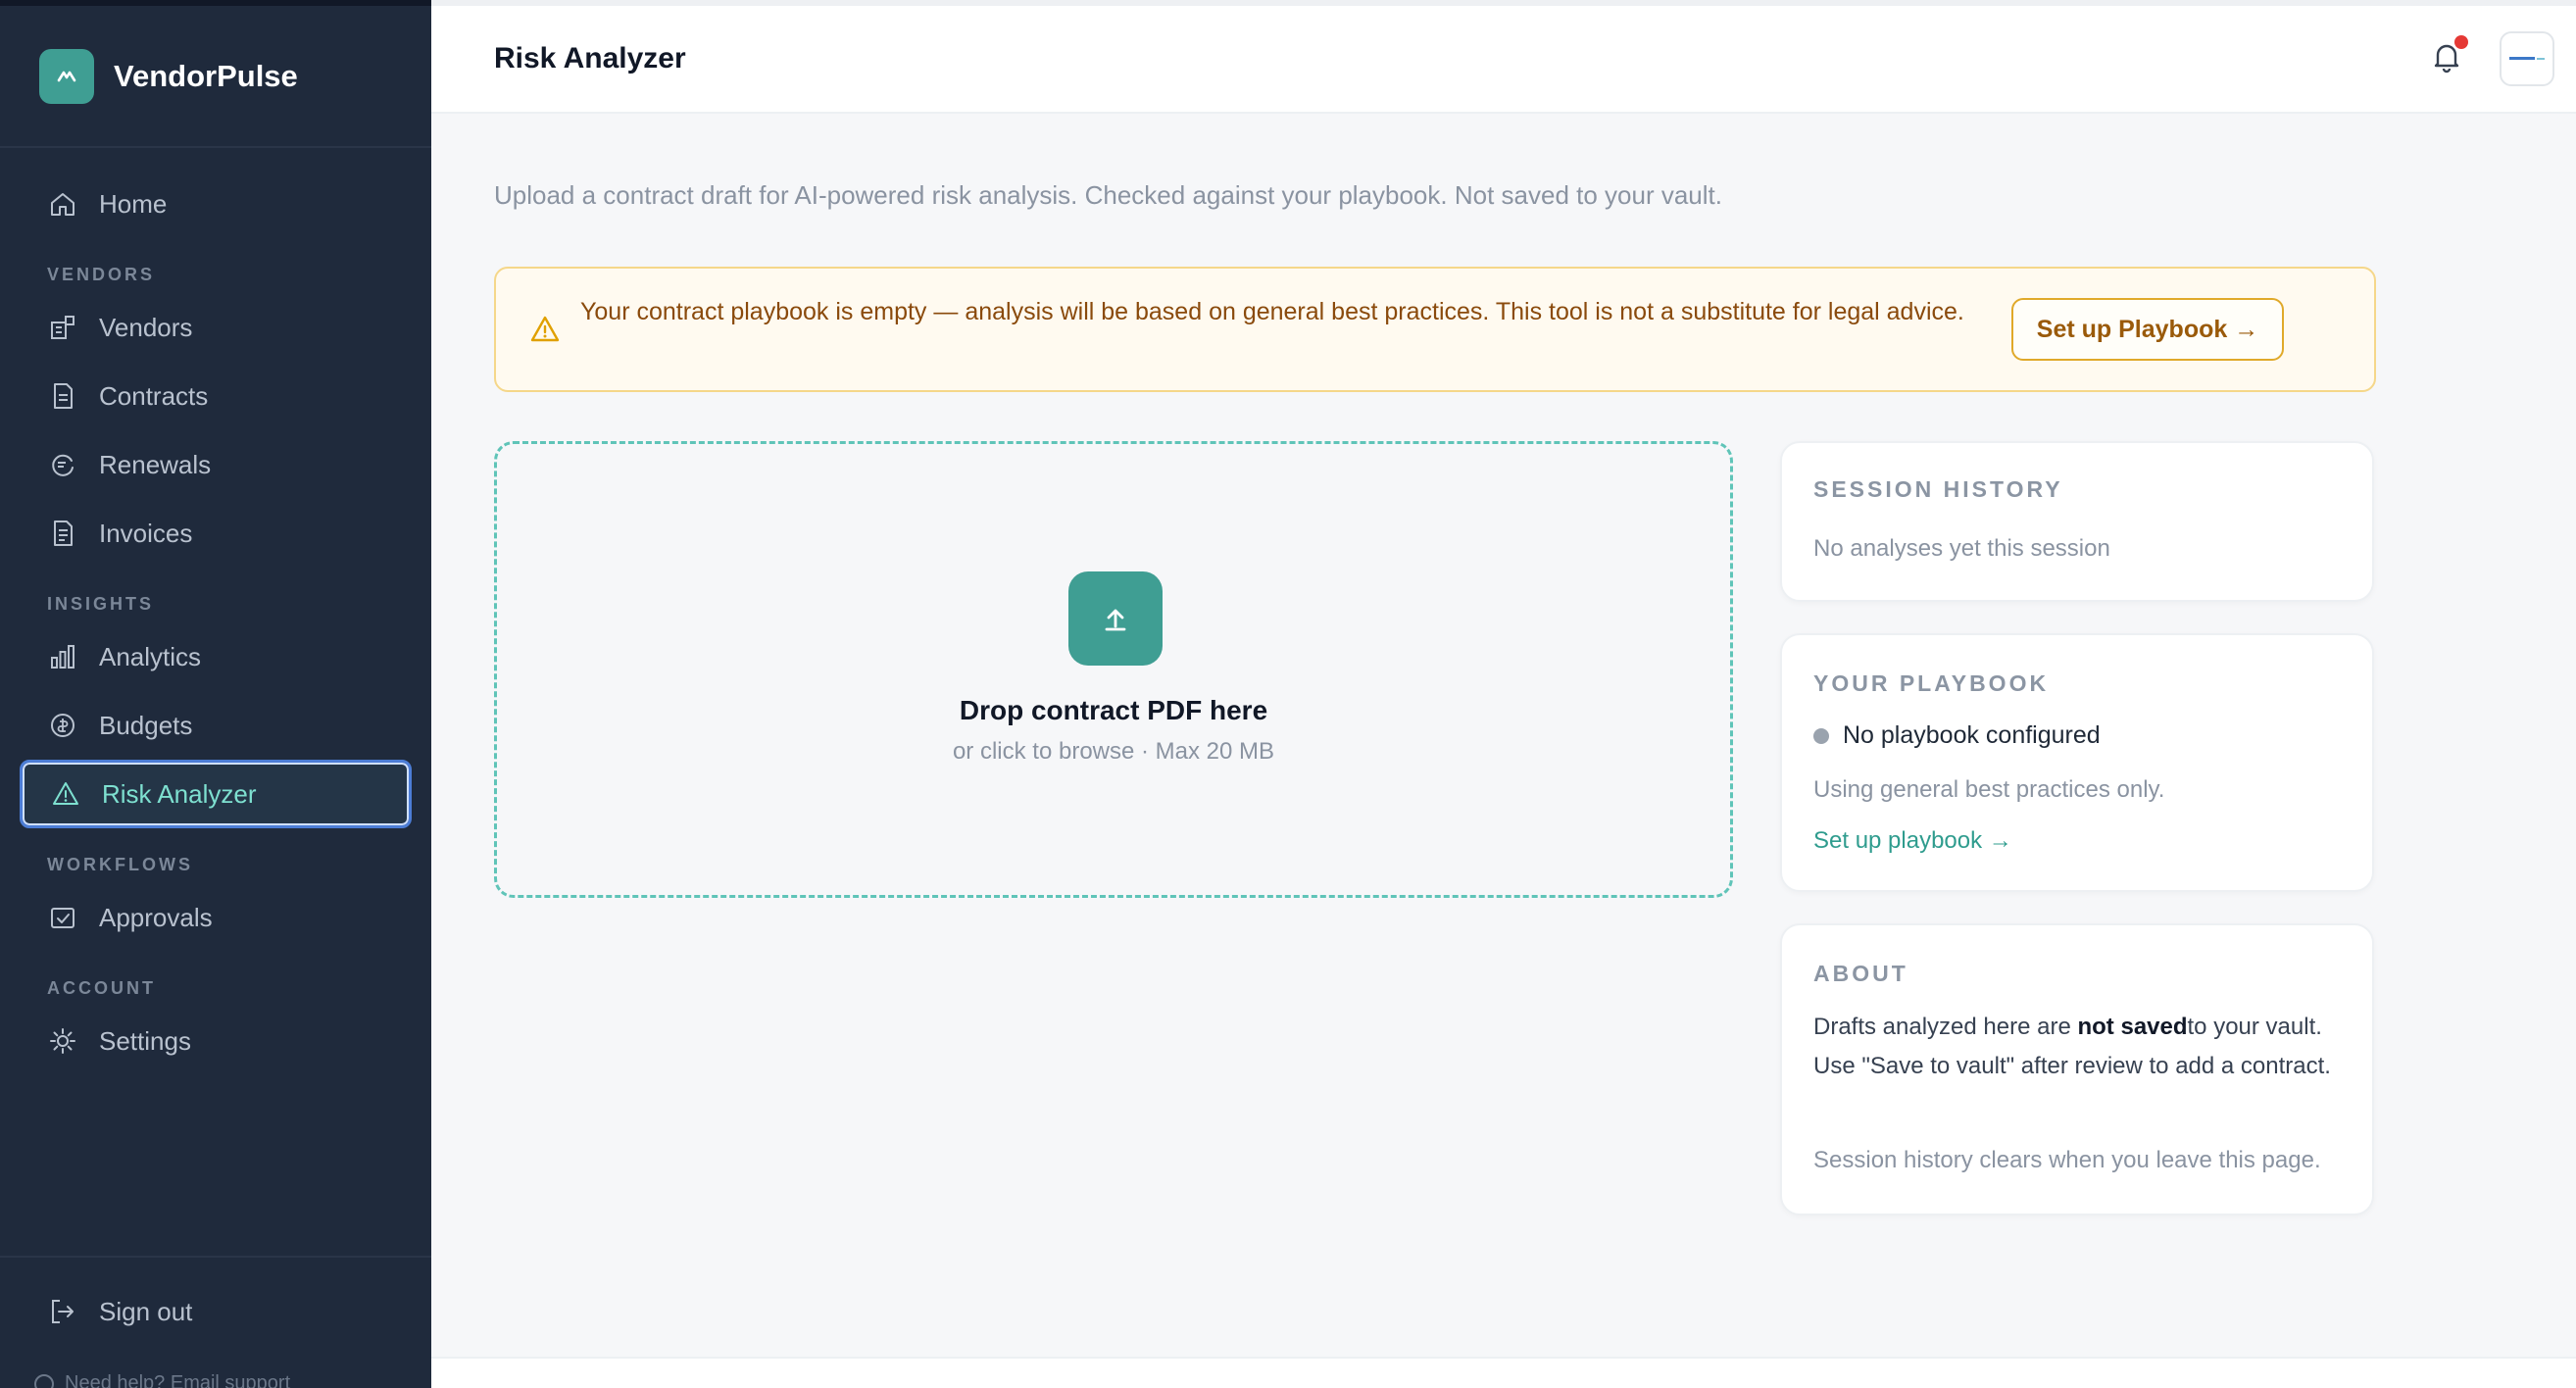  Describe the element at coordinates (216, 464) in the screenshot. I see `sidebar-item-renewals: Renewals` at that location.